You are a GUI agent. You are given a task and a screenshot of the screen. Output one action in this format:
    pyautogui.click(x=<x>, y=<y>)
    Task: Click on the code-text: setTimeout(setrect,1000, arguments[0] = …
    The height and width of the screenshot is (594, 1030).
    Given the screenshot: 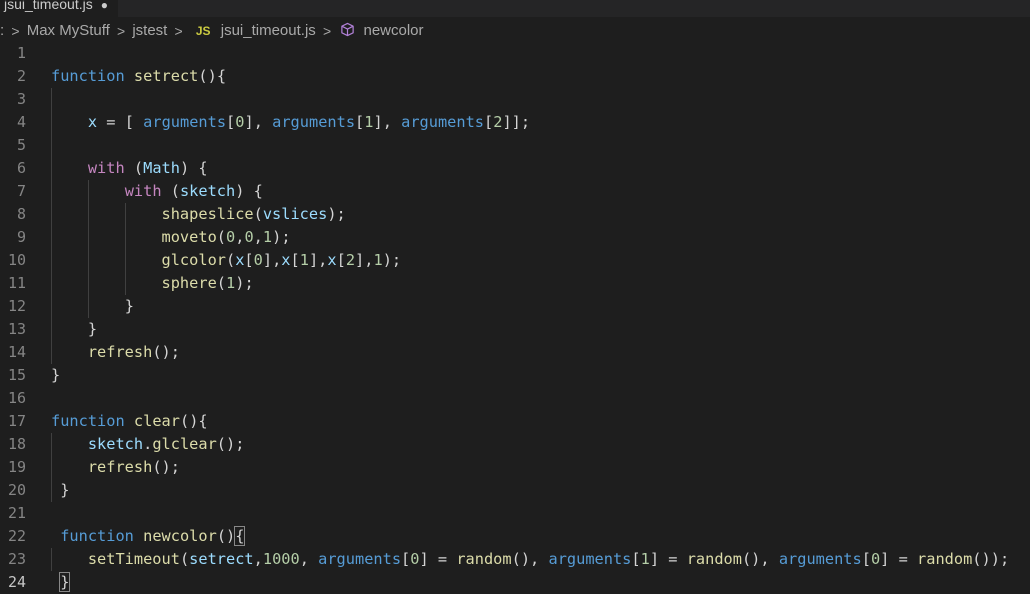 What is the action you would take?
    pyautogui.click(x=530, y=559)
    